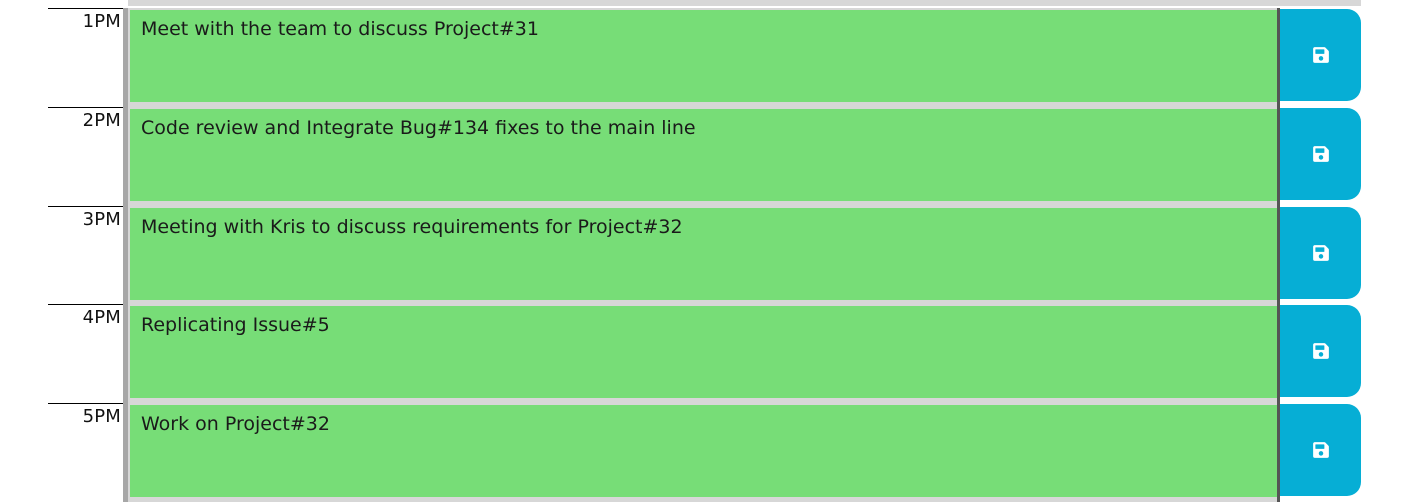  I want to click on description-text: Work on Project#32, so click(235, 424).